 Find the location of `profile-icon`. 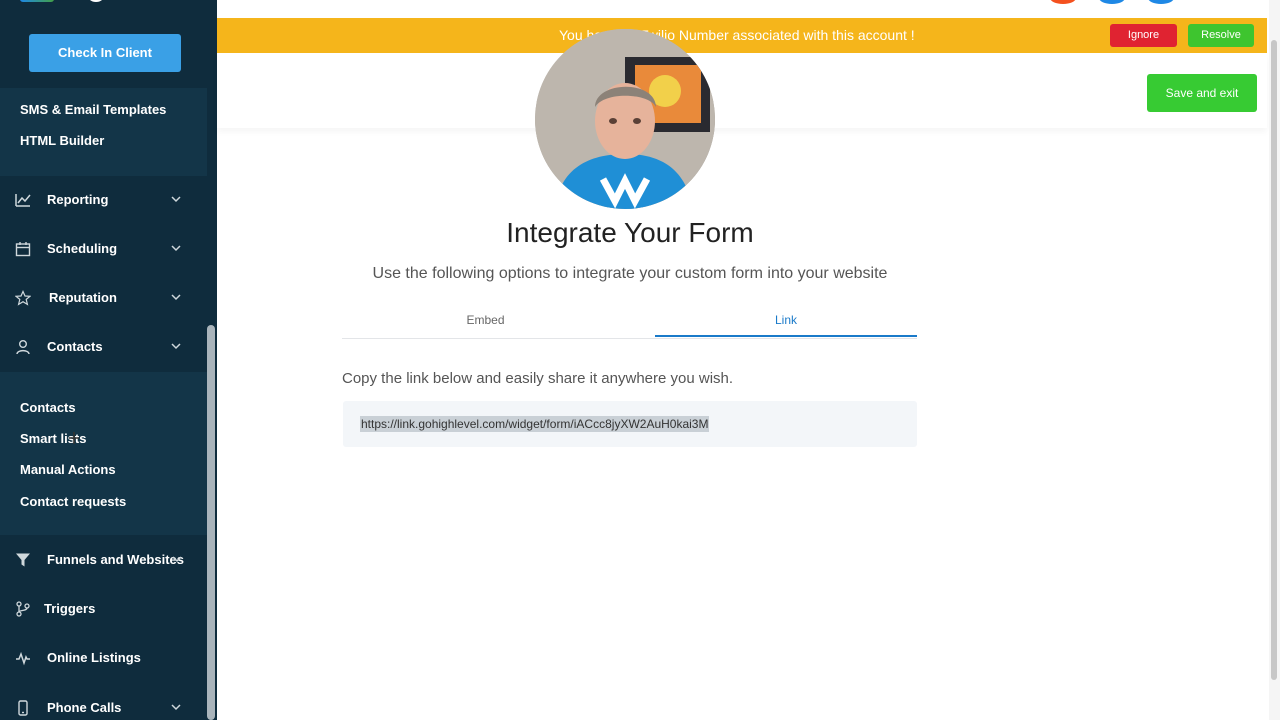

profile-icon is located at coordinates (1161, 2).